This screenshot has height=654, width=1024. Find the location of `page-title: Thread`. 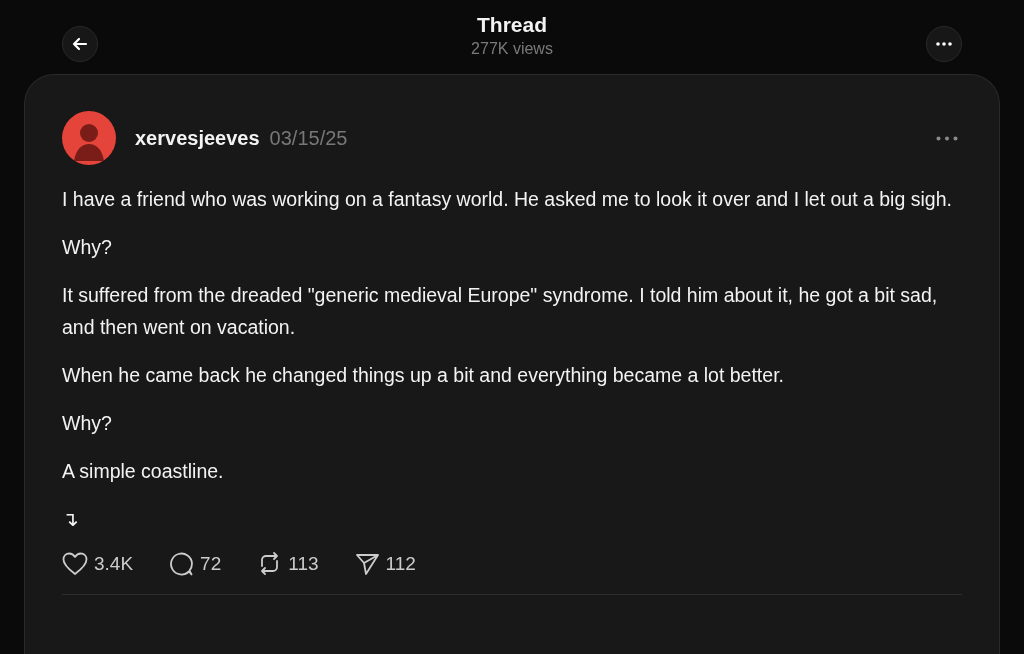

page-title: Thread is located at coordinates (512, 24).